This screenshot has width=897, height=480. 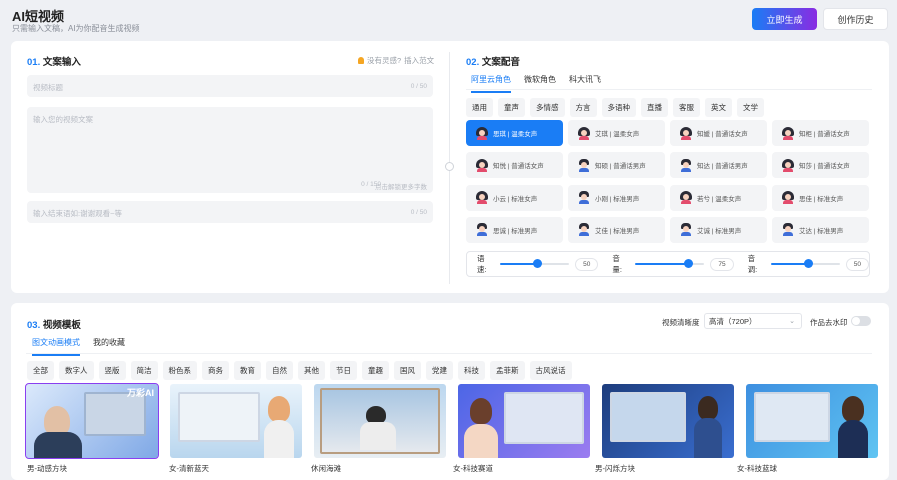 I want to click on template-category-chip: 节日, so click(x=343, y=370).